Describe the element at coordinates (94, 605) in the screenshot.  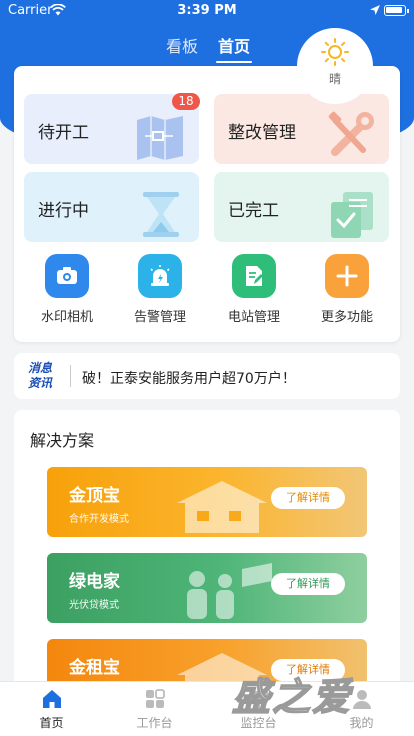
I see `solution-subtitle: 光伏贷模式` at that location.